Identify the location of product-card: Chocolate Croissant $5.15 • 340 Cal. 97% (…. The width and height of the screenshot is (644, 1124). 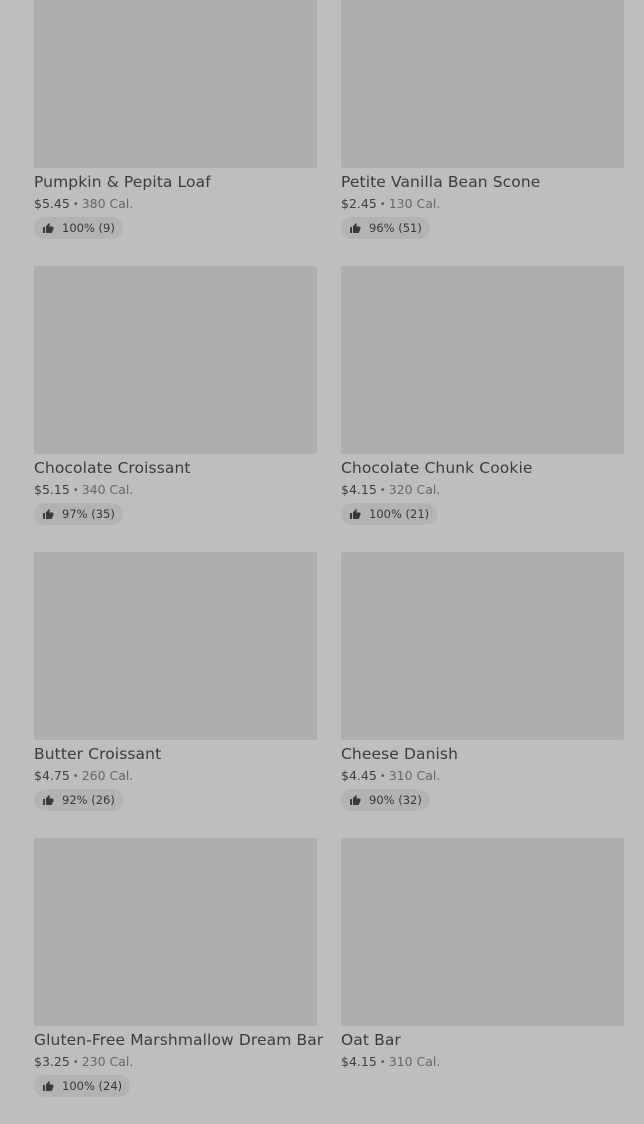
(175, 409).